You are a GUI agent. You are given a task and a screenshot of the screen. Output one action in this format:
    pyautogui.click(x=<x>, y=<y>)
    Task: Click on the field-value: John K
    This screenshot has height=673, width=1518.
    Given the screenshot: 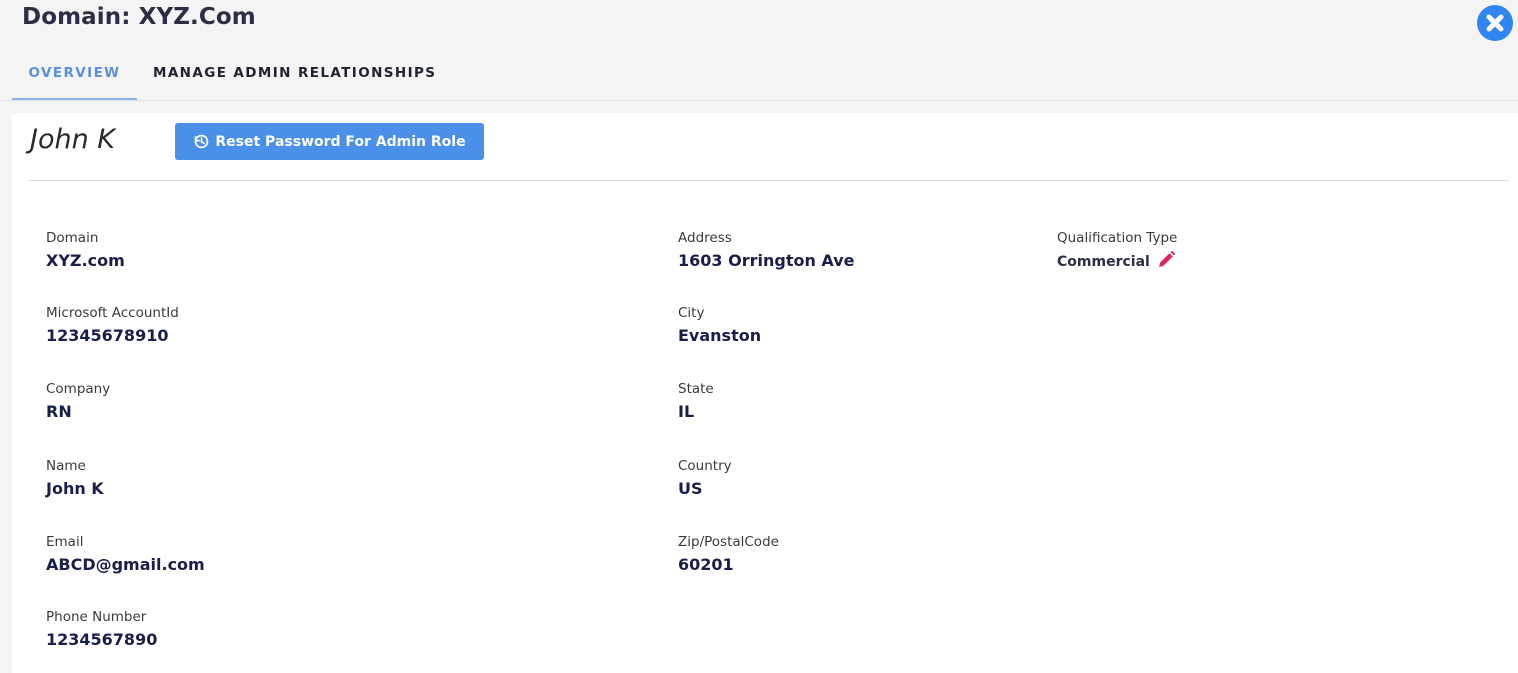 What is the action you would take?
    pyautogui.click(x=75, y=488)
    